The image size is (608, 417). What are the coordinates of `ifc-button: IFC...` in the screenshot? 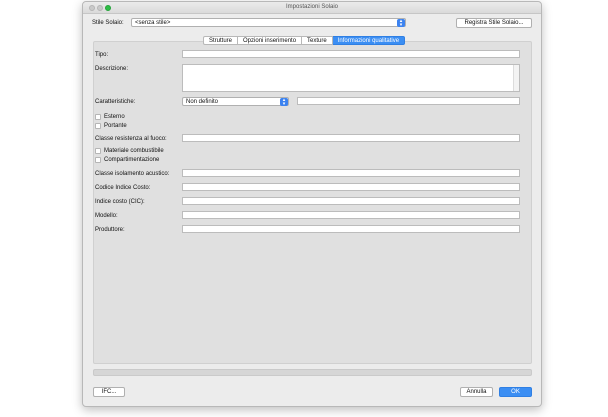 It's located at (109, 392).